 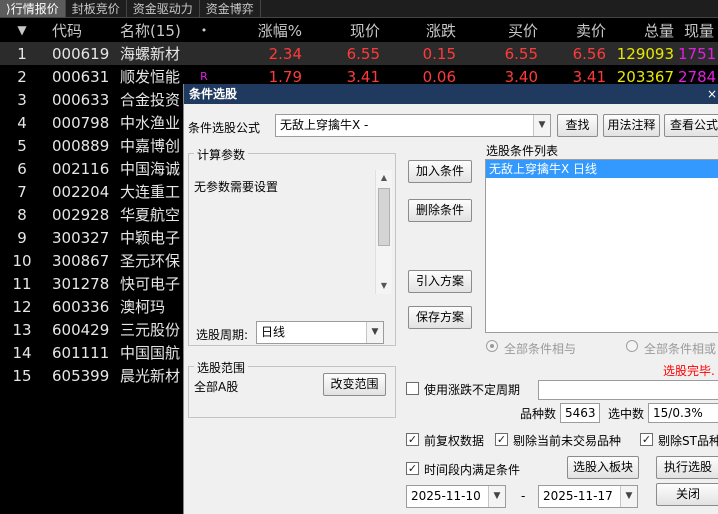 I want to click on count-value: 5463, so click(x=580, y=413).